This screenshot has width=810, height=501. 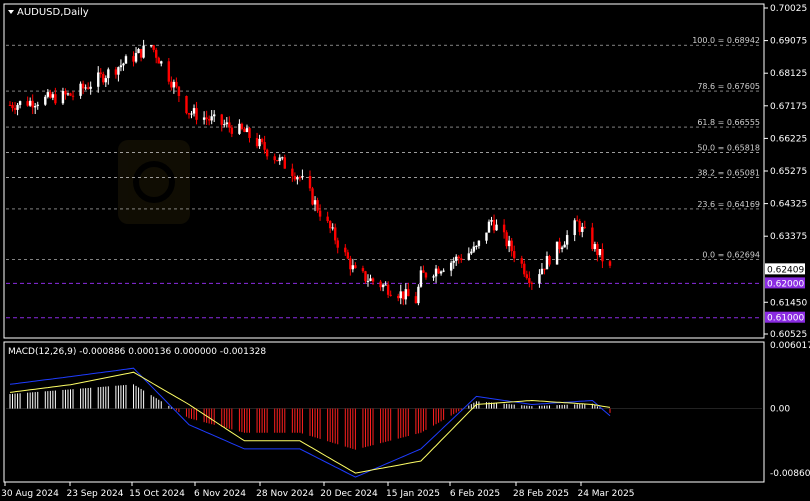 What do you see at coordinates (780, 410) in the screenshot?
I see `macd-tick-label: 0.00` at bounding box center [780, 410].